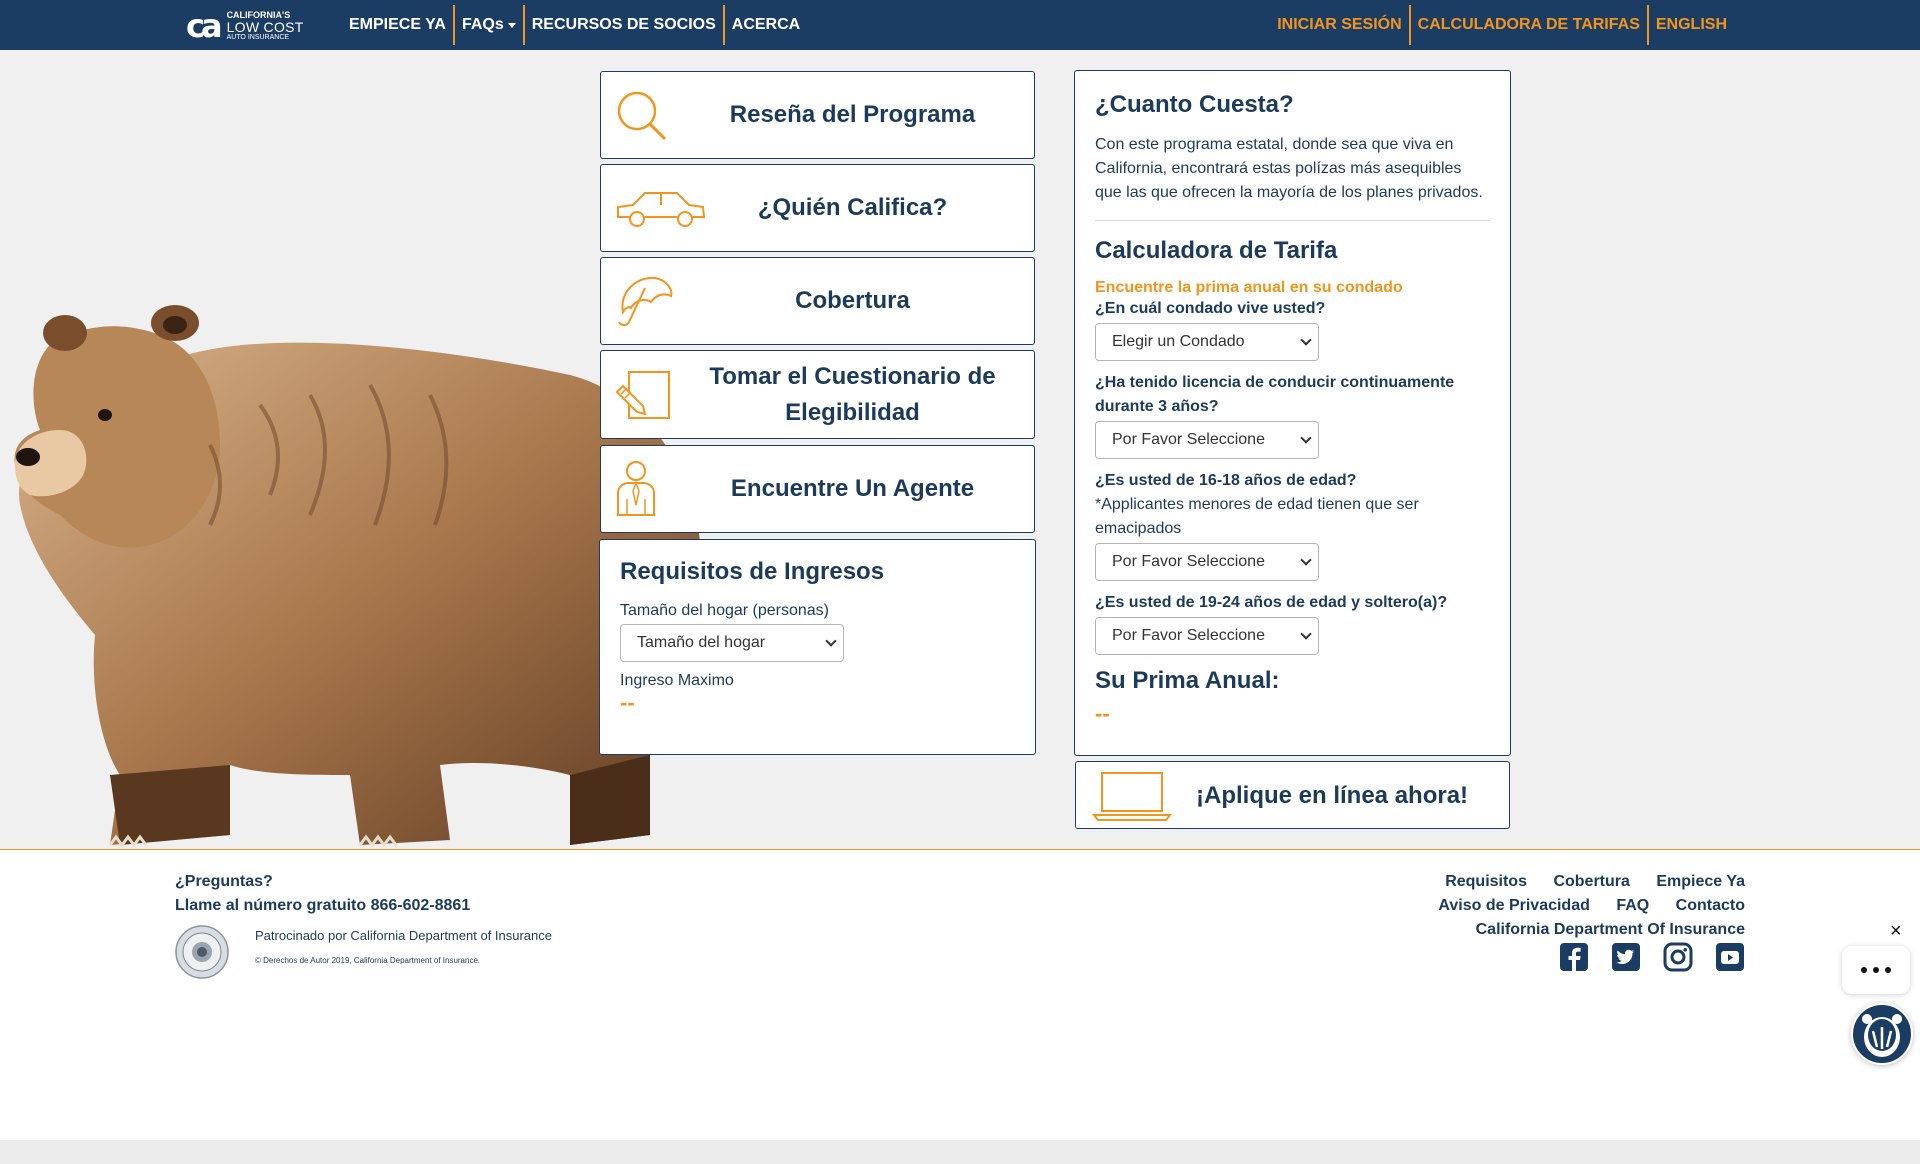 This screenshot has width=1920, height=1164. What do you see at coordinates (1513, 905) in the screenshot?
I see `footer-link-privacidad: Aviso de Privacidad` at bounding box center [1513, 905].